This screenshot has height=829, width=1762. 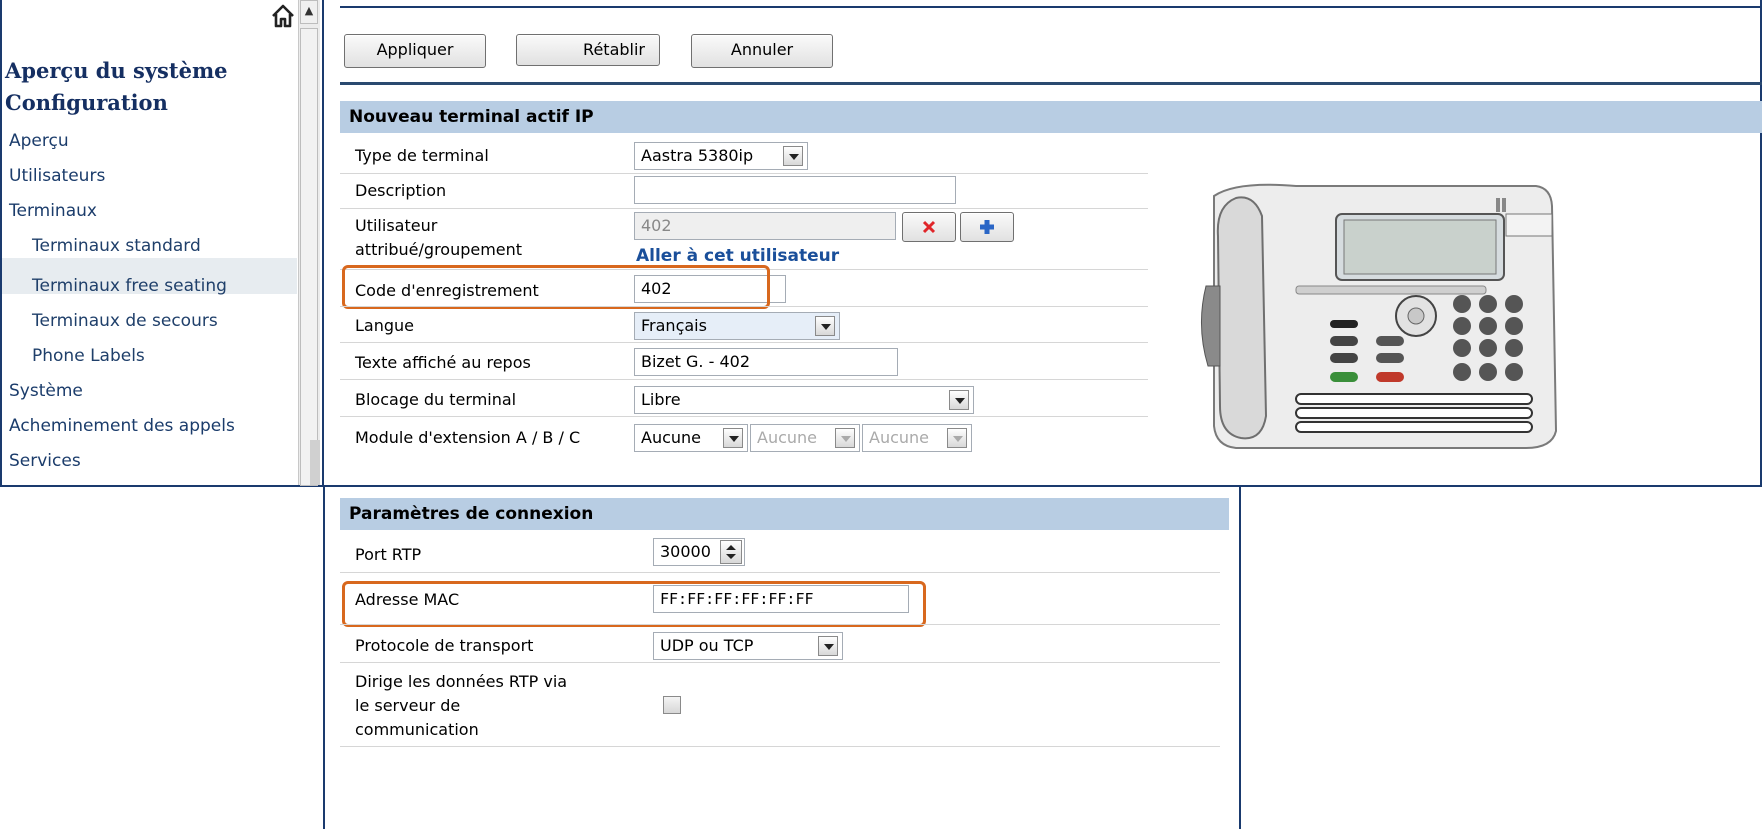 I want to click on terminal-type-value: Aastra 5380ip, so click(x=697, y=155).